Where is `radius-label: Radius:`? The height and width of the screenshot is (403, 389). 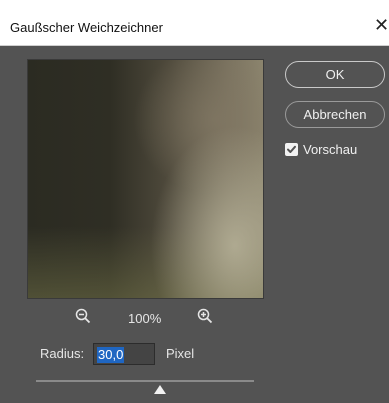 radius-label: Radius: is located at coordinates (62, 353).